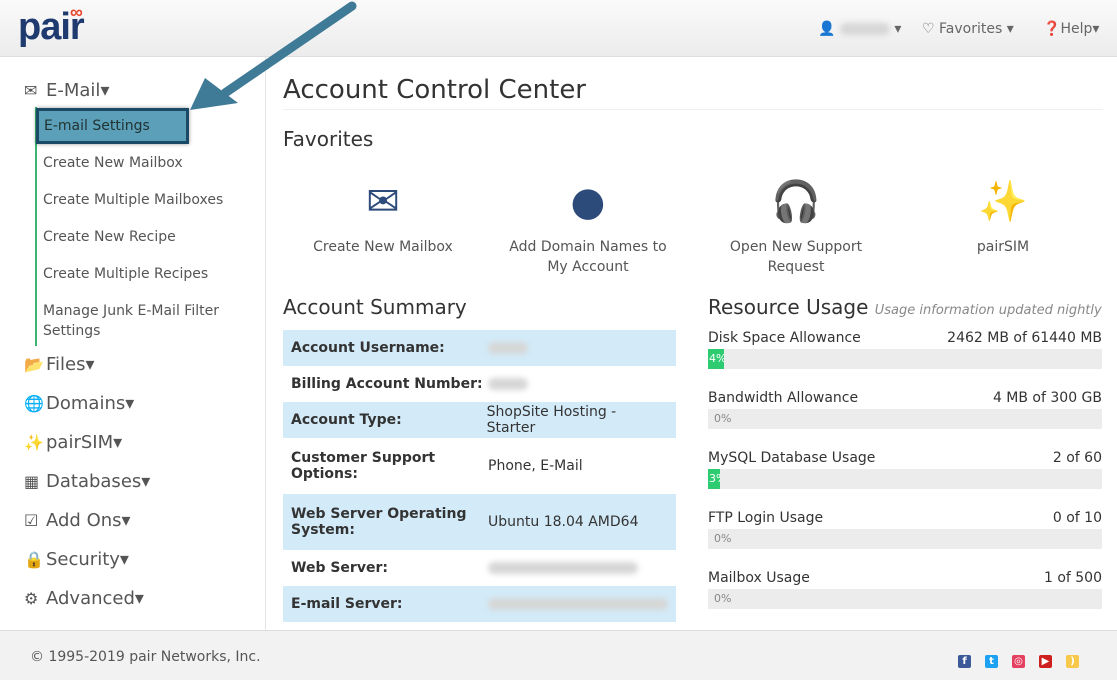 This screenshot has width=1117, height=680. I want to click on username-blurred, so click(864, 29).